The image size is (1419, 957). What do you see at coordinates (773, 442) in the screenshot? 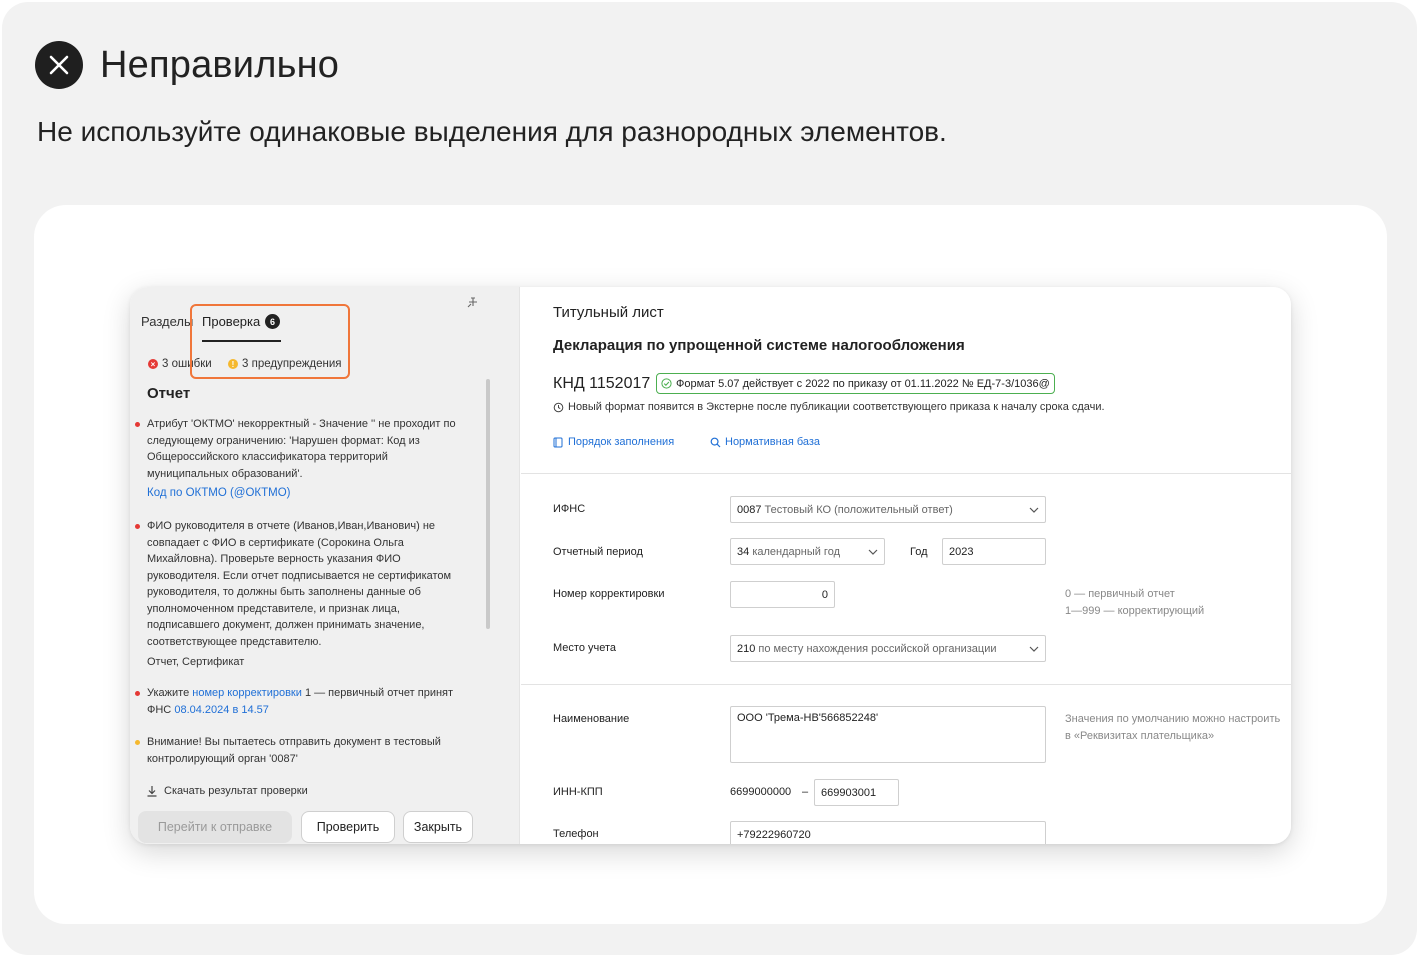
I see `normative-link-label: Нормативная база` at bounding box center [773, 442].